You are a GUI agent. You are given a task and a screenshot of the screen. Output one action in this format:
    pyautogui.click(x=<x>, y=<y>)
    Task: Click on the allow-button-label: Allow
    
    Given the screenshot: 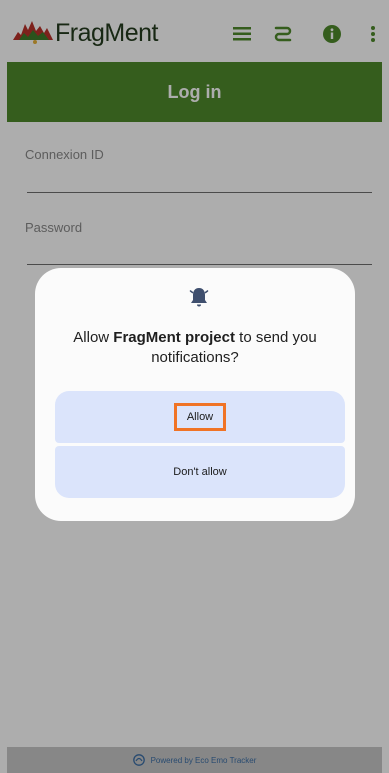 What is the action you would take?
    pyautogui.click(x=200, y=417)
    